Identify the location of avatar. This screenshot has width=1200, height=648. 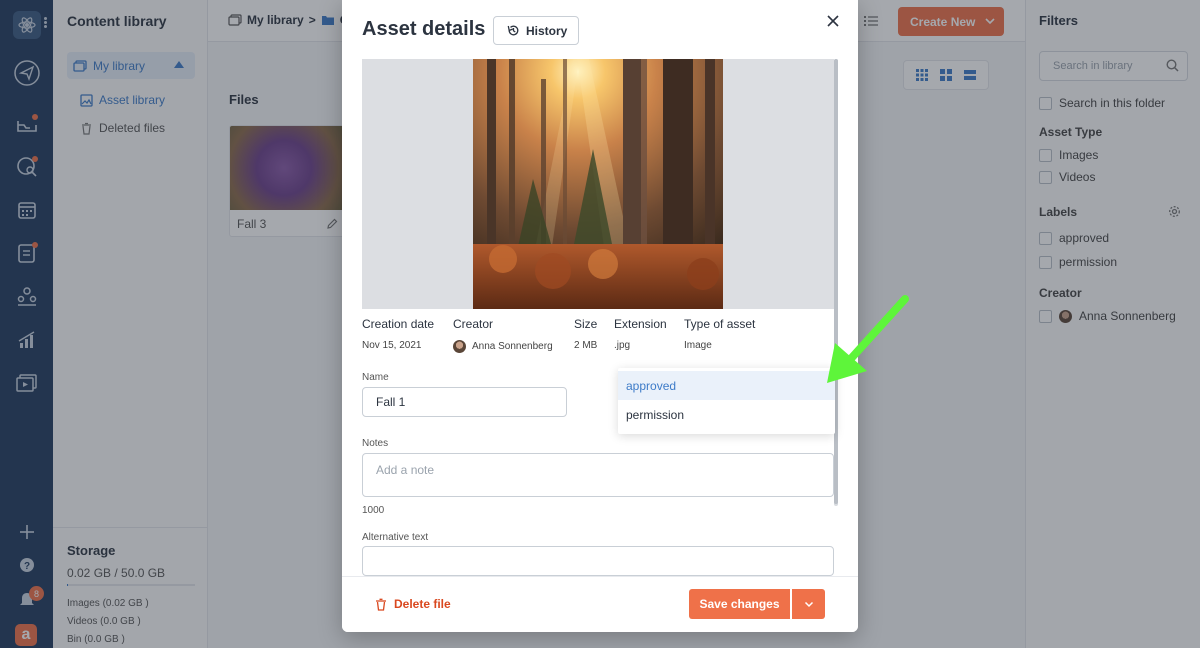
(459, 346).